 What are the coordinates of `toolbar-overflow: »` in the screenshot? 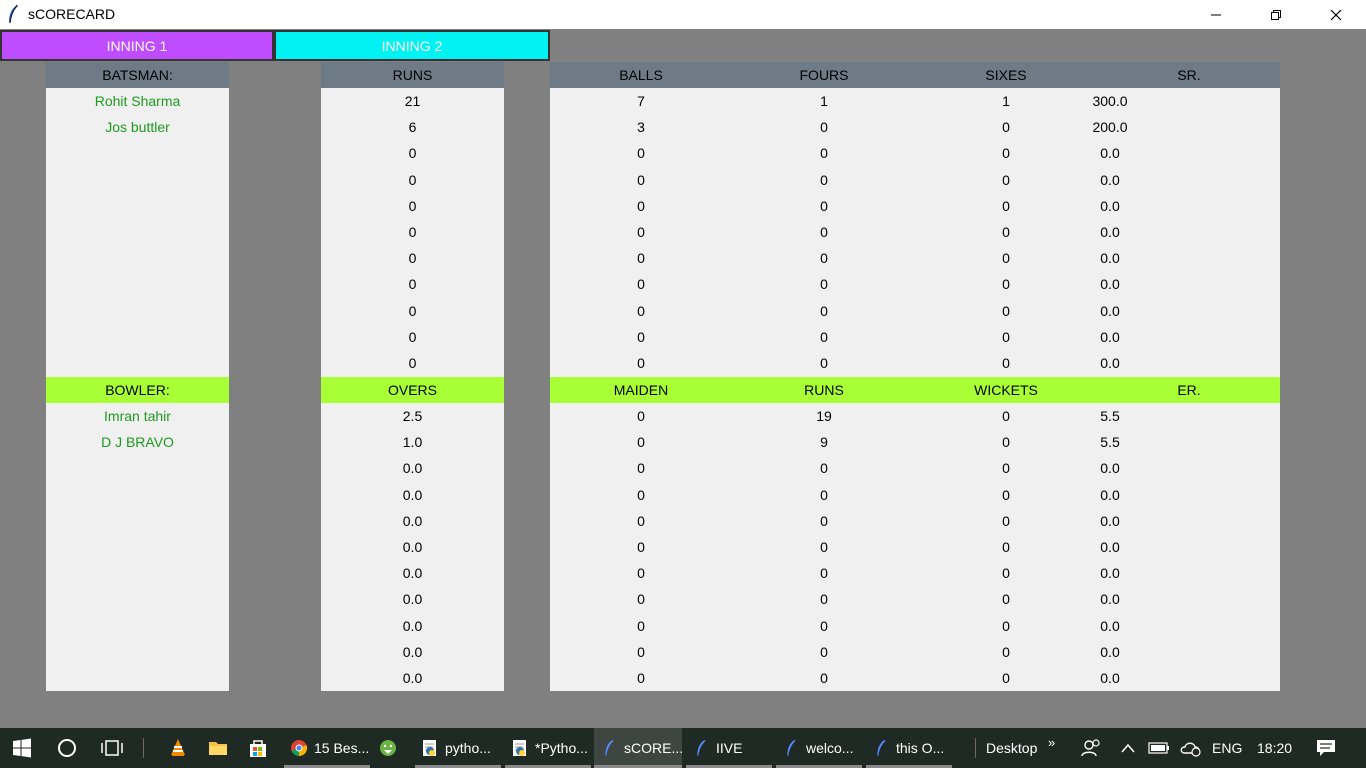 It's located at (1055, 742).